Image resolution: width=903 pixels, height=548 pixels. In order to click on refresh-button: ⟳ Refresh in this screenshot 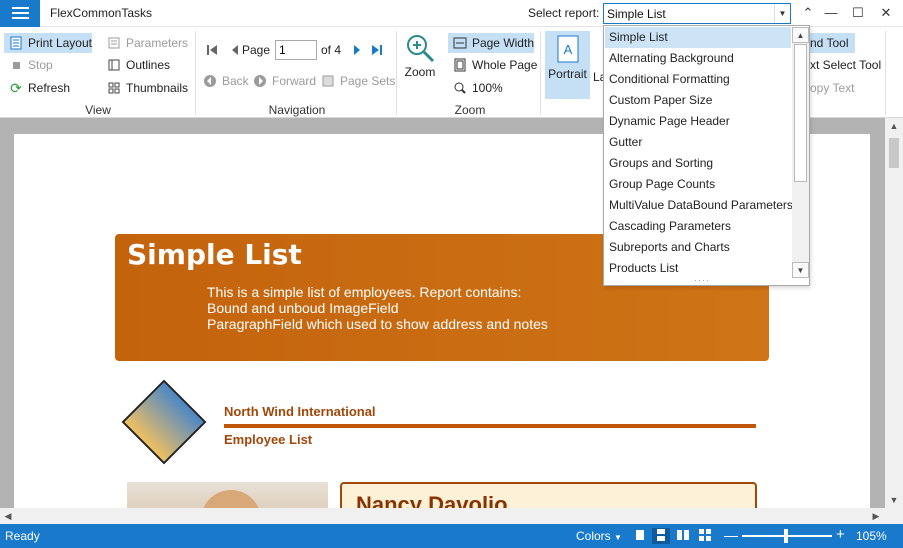, I will do `click(37, 88)`.